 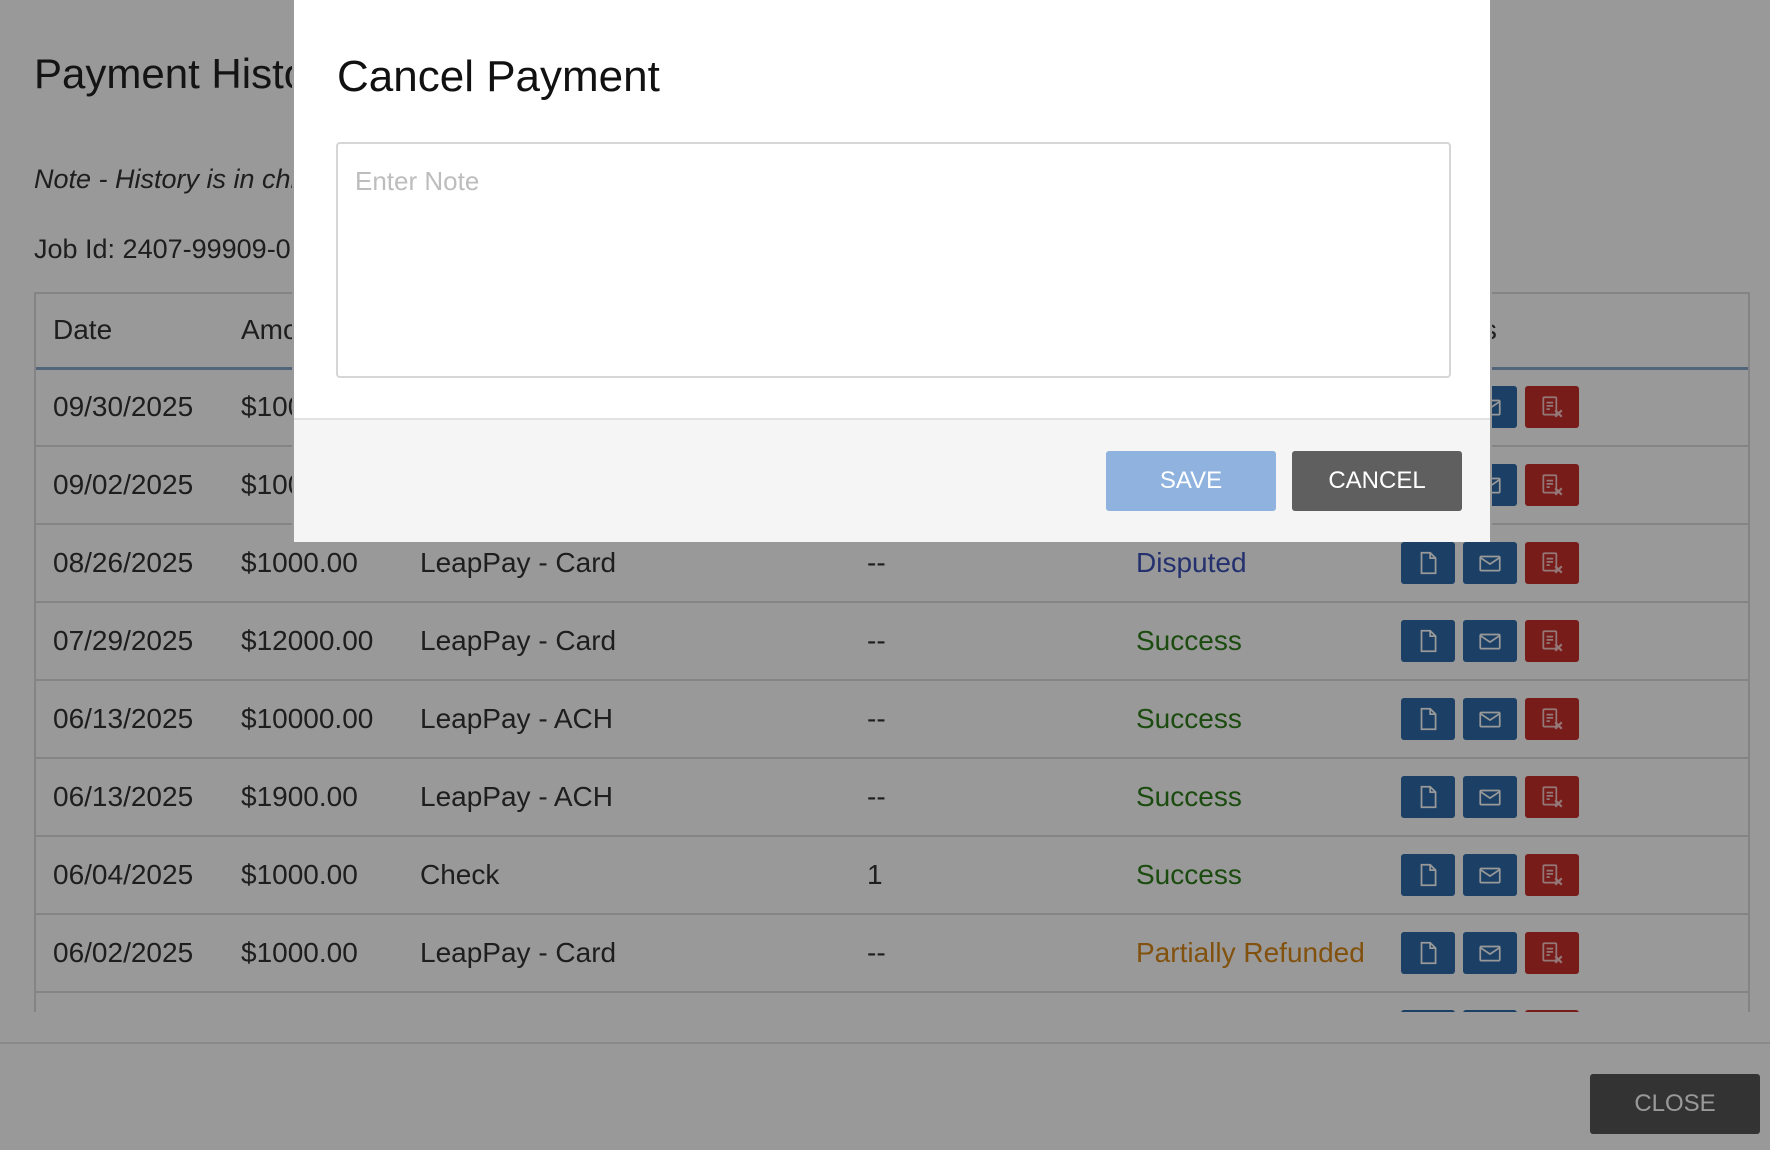 I want to click on modal-footer: SAVE CANCEL, so click(x=892, y=480).